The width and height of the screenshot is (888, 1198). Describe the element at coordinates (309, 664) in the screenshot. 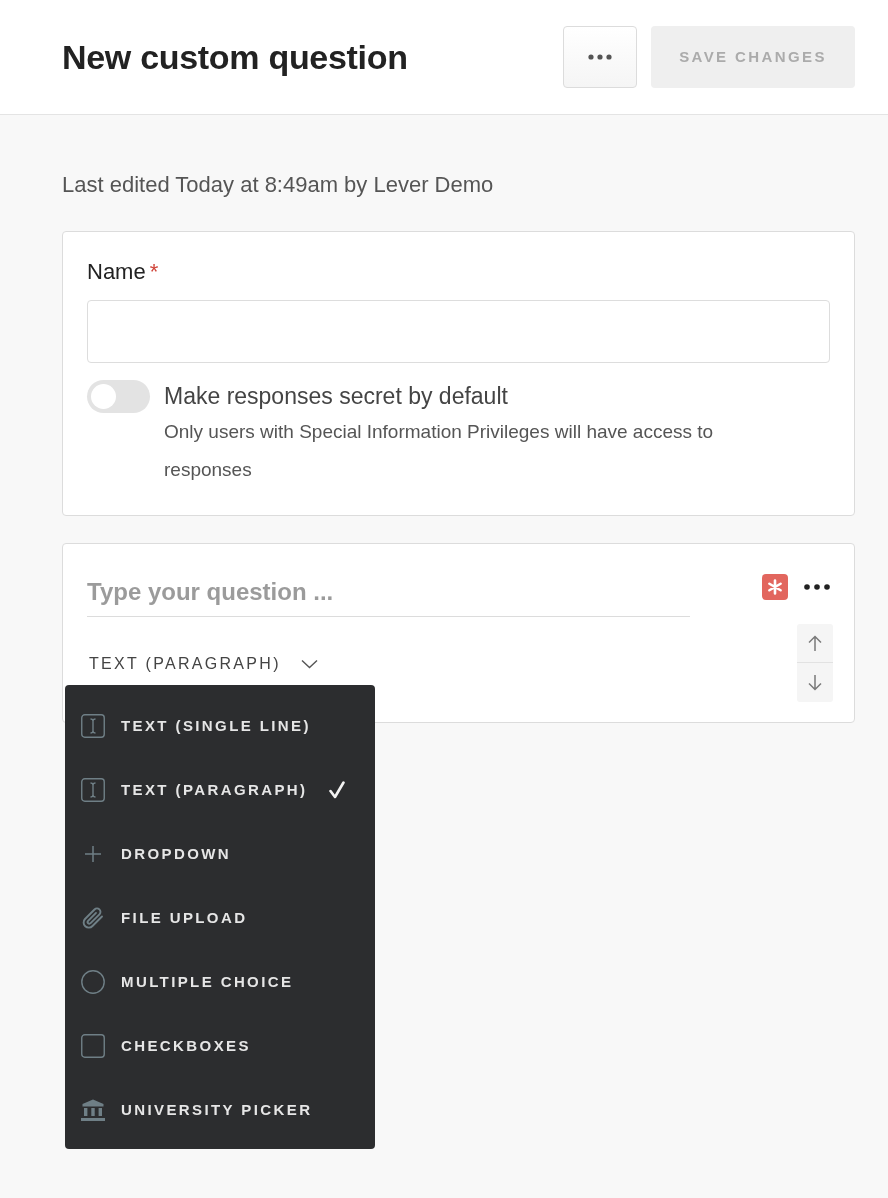

I see `chevron-down-icon` at that location.